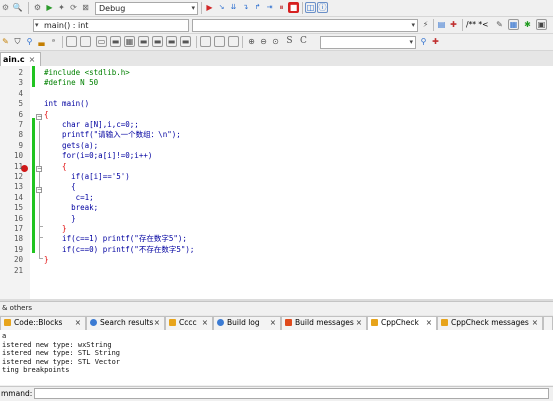 The height and width of the screenshot is (401, 553). I want to click on debug-info-icon: ⓘ, so click(322, 7).